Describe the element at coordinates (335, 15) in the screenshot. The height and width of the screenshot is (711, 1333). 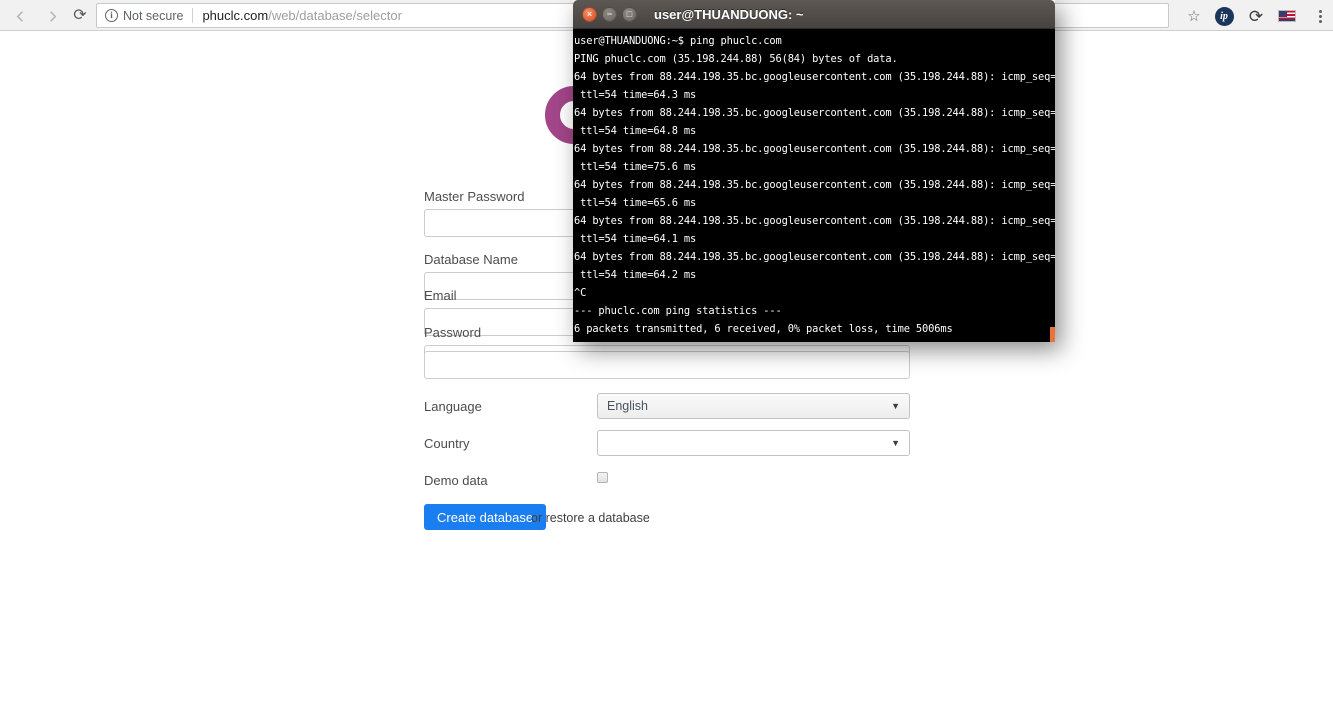
I see `url-path: /web/database/selector` at that location.